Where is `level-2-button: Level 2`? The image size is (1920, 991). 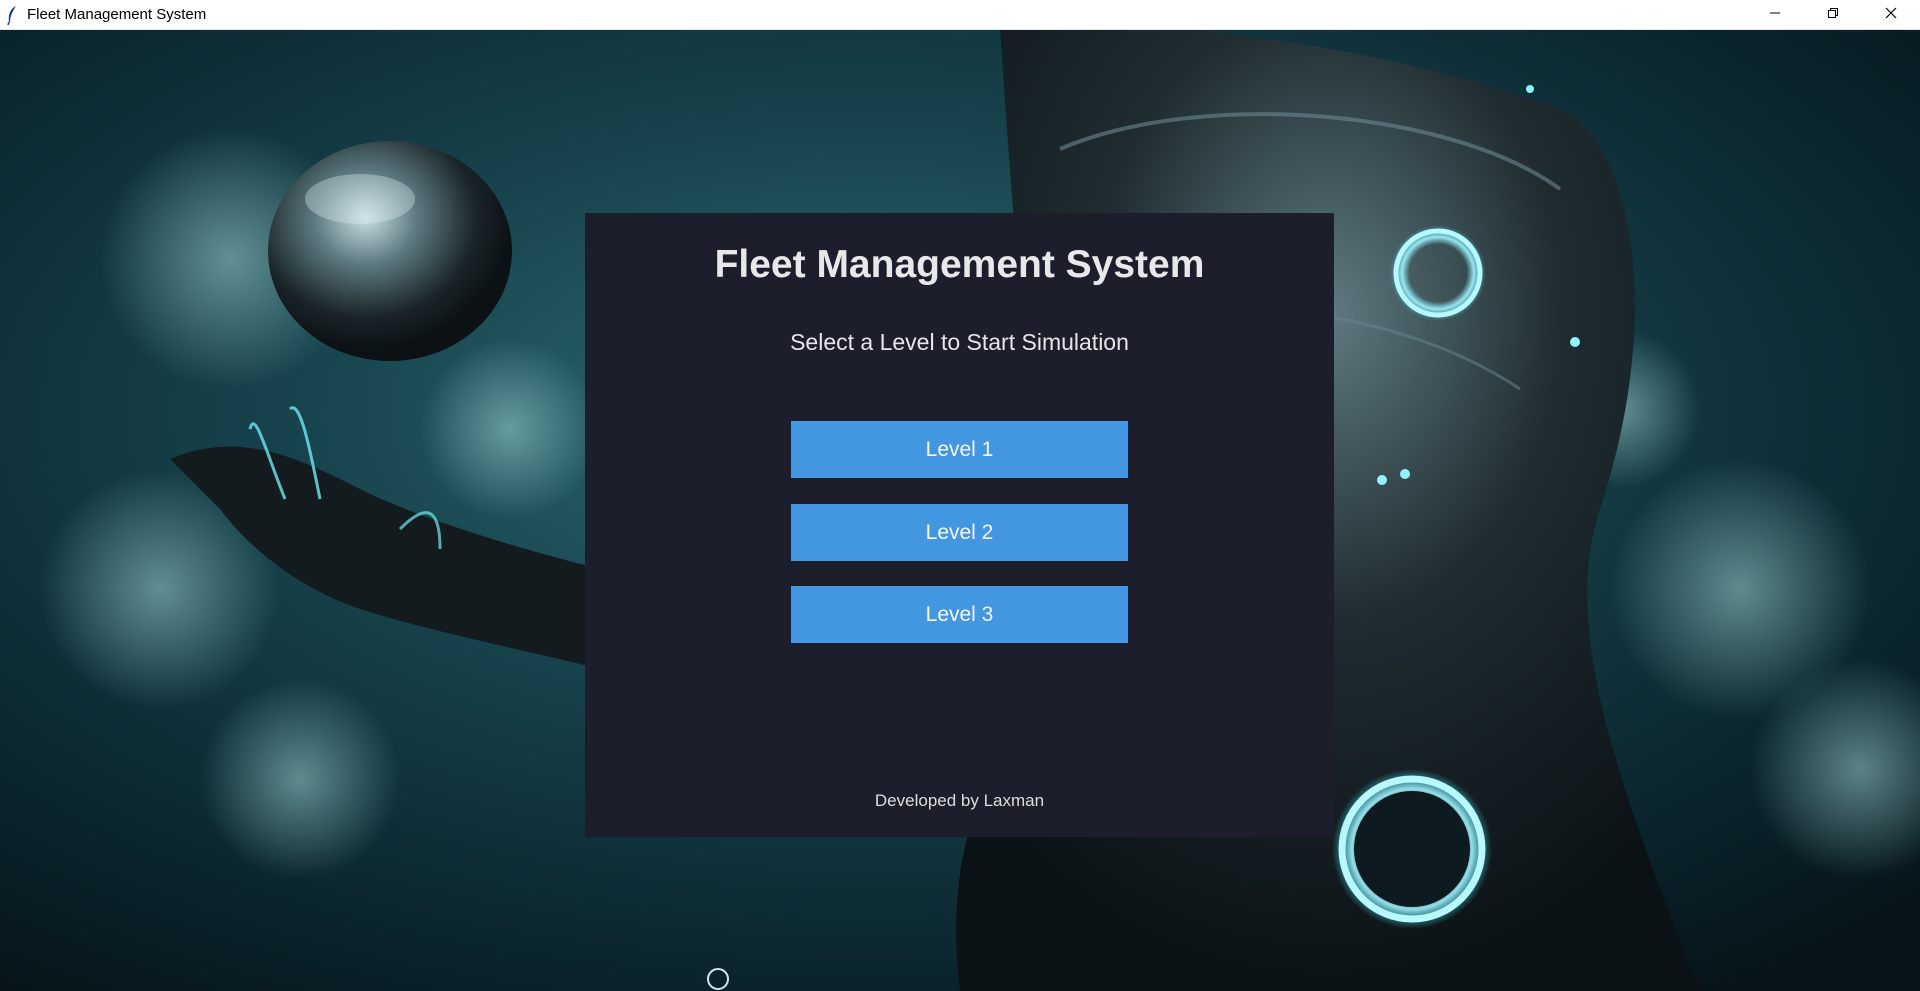 level-2-button: Level 2 is located at coordinates (959, 532).